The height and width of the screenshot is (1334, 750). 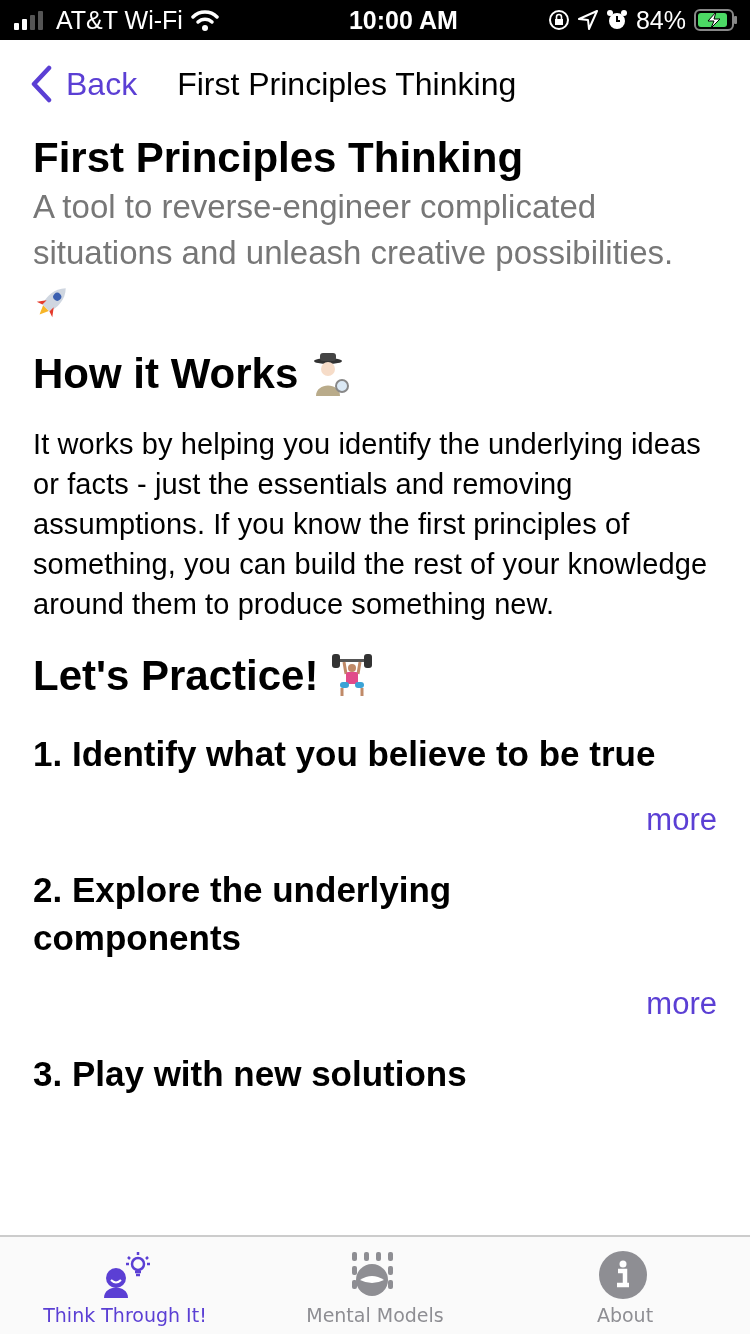 What do you see at coordinates (660, 20) in the screenshot?
I see `battery-label: 84%` at bounding box center [660, 20].